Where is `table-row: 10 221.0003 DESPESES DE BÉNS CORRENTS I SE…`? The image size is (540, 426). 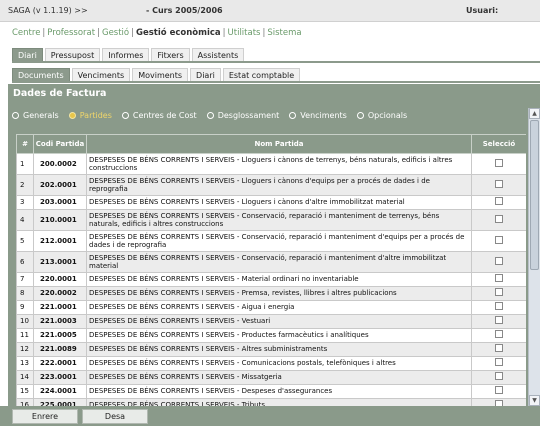
table-row: 10 221.0003 DESPESES DE BÉNS CORRENTS I SE… is located at coordinates (271, 321).